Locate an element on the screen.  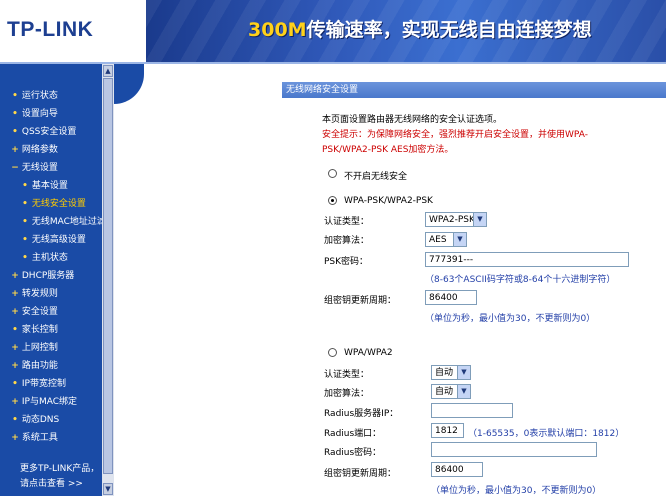
sidebar-item-dhcp: + DHCP服务器 is located at coordinates (42, 276).